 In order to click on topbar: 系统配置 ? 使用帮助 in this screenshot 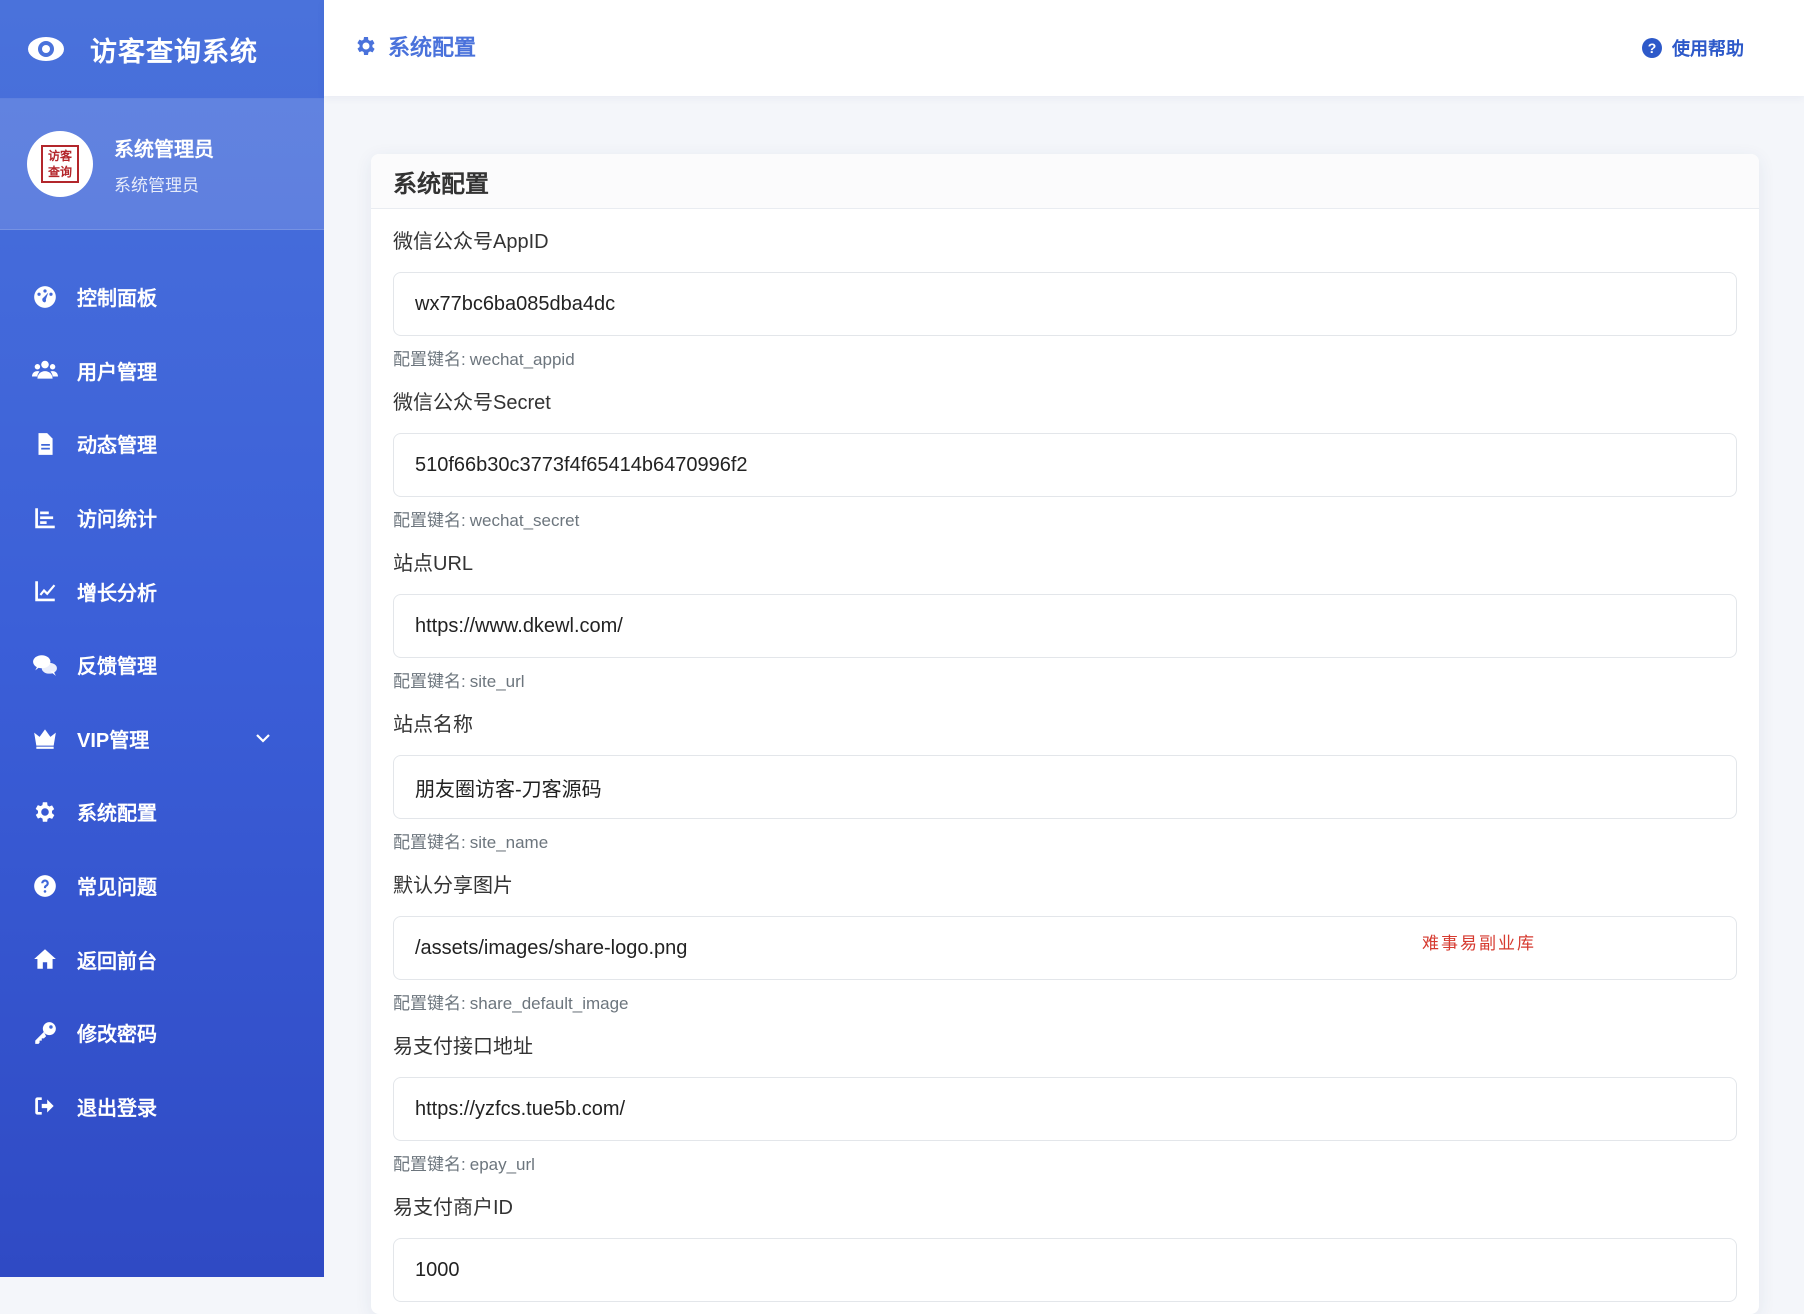, I will do `click(1064, 48)`.